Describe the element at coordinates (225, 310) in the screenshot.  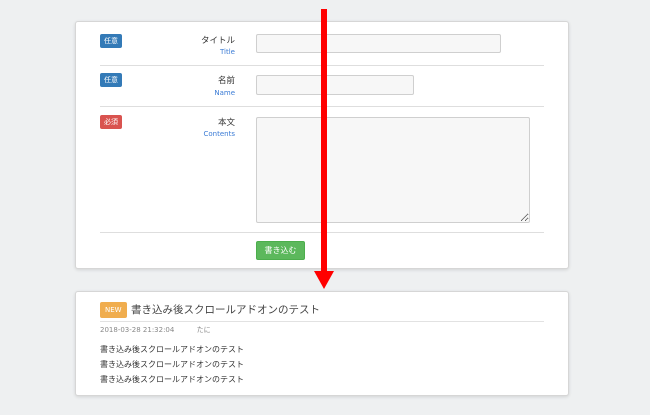
I see `post-title: 書き込み後スクロールアドオンのテスト` at that location.